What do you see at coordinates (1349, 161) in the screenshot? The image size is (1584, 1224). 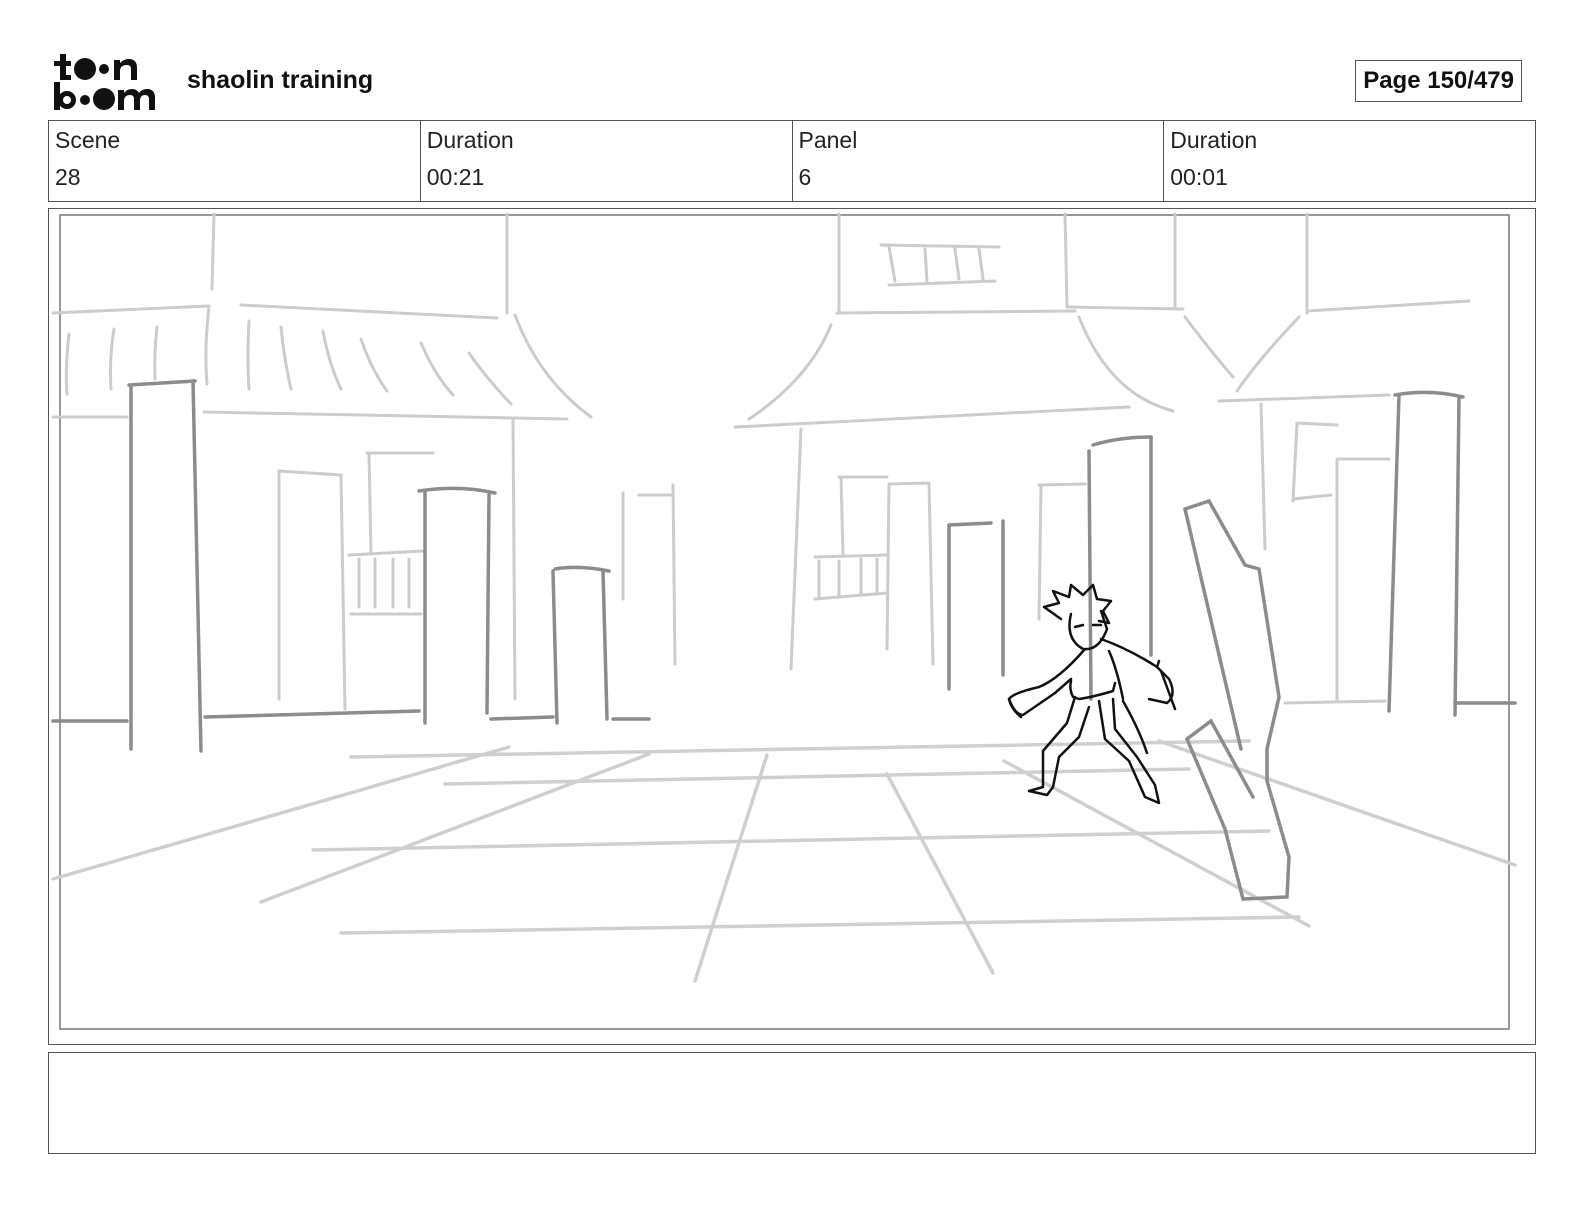 I see `panel-duration-cell: Duration 00:01` at bounding box center [1349, 161].